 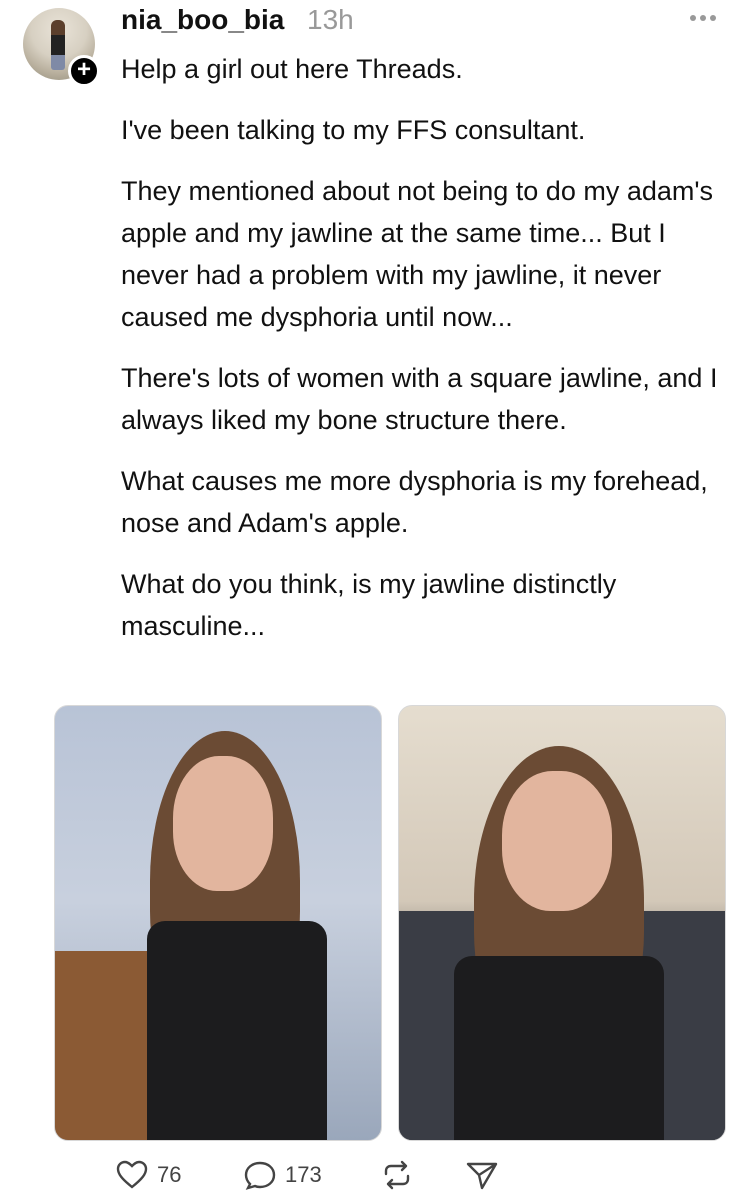 What do you see at coordinates (132, 1174) in the screenshot?
I see `heart-icon` at bounding box center [132, 1174].